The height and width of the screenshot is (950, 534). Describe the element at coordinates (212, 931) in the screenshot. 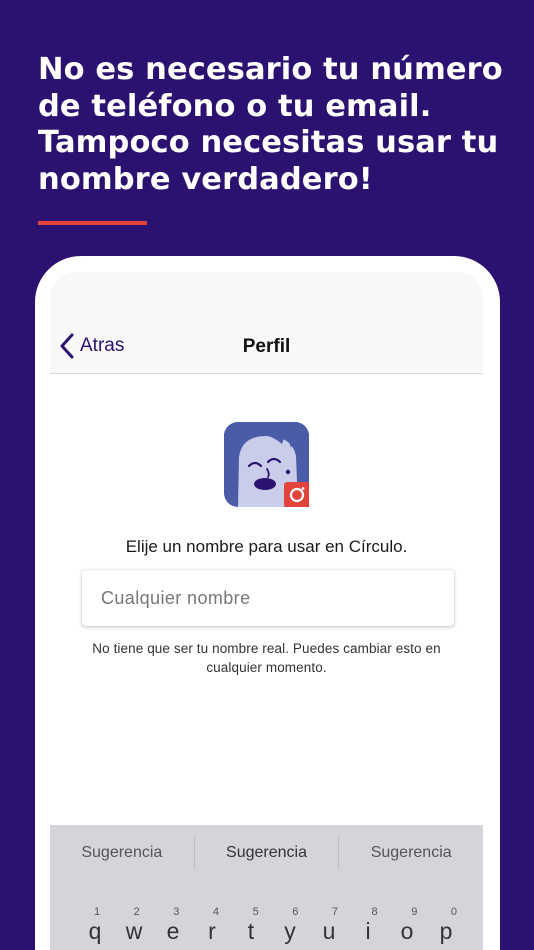

I see `key-r: r` at that location.